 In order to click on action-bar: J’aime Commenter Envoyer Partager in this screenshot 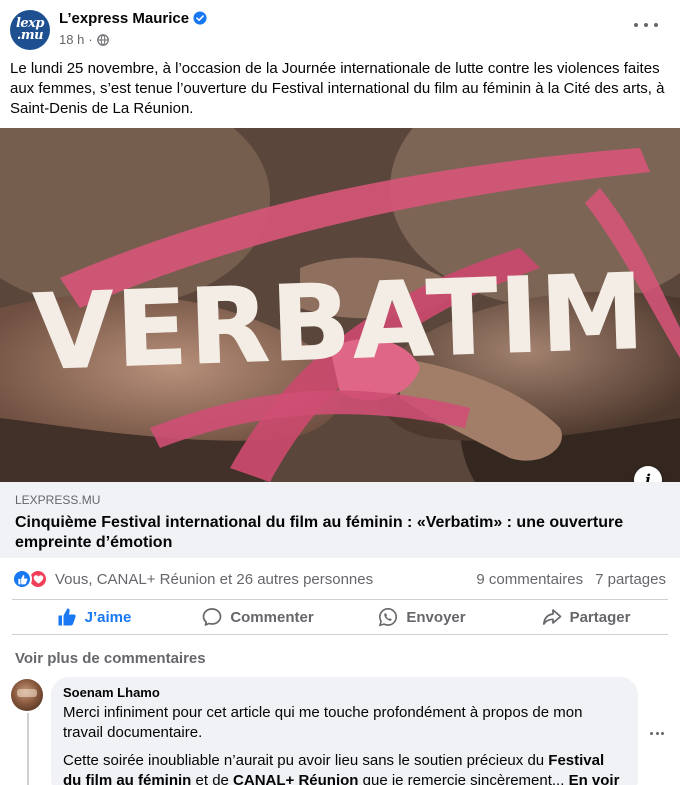, I will do `click(340, 617)`.